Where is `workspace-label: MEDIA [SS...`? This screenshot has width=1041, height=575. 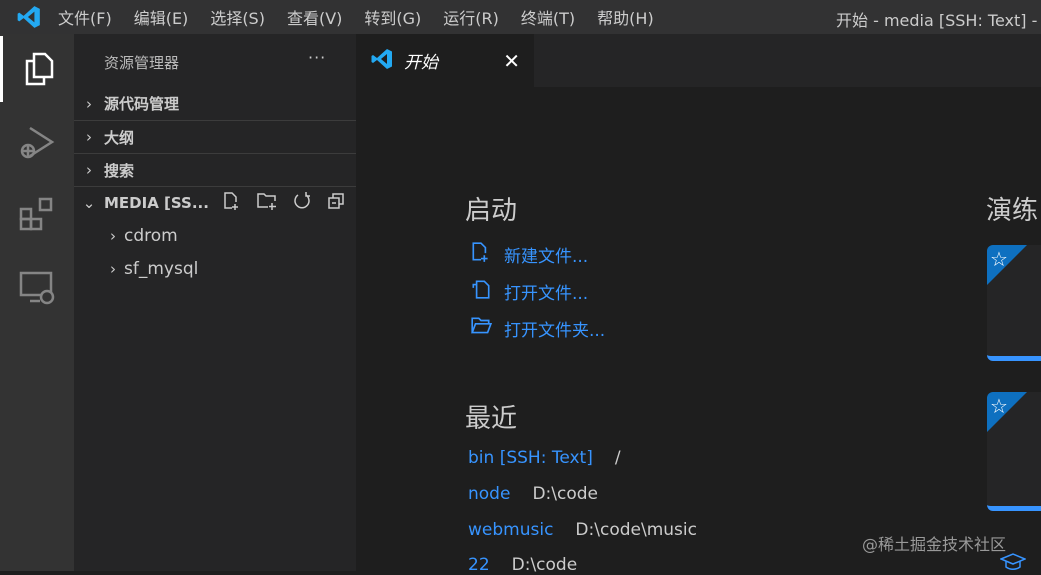
workspace-label: MEDIA [SS... is located at coordinates (156, 203).